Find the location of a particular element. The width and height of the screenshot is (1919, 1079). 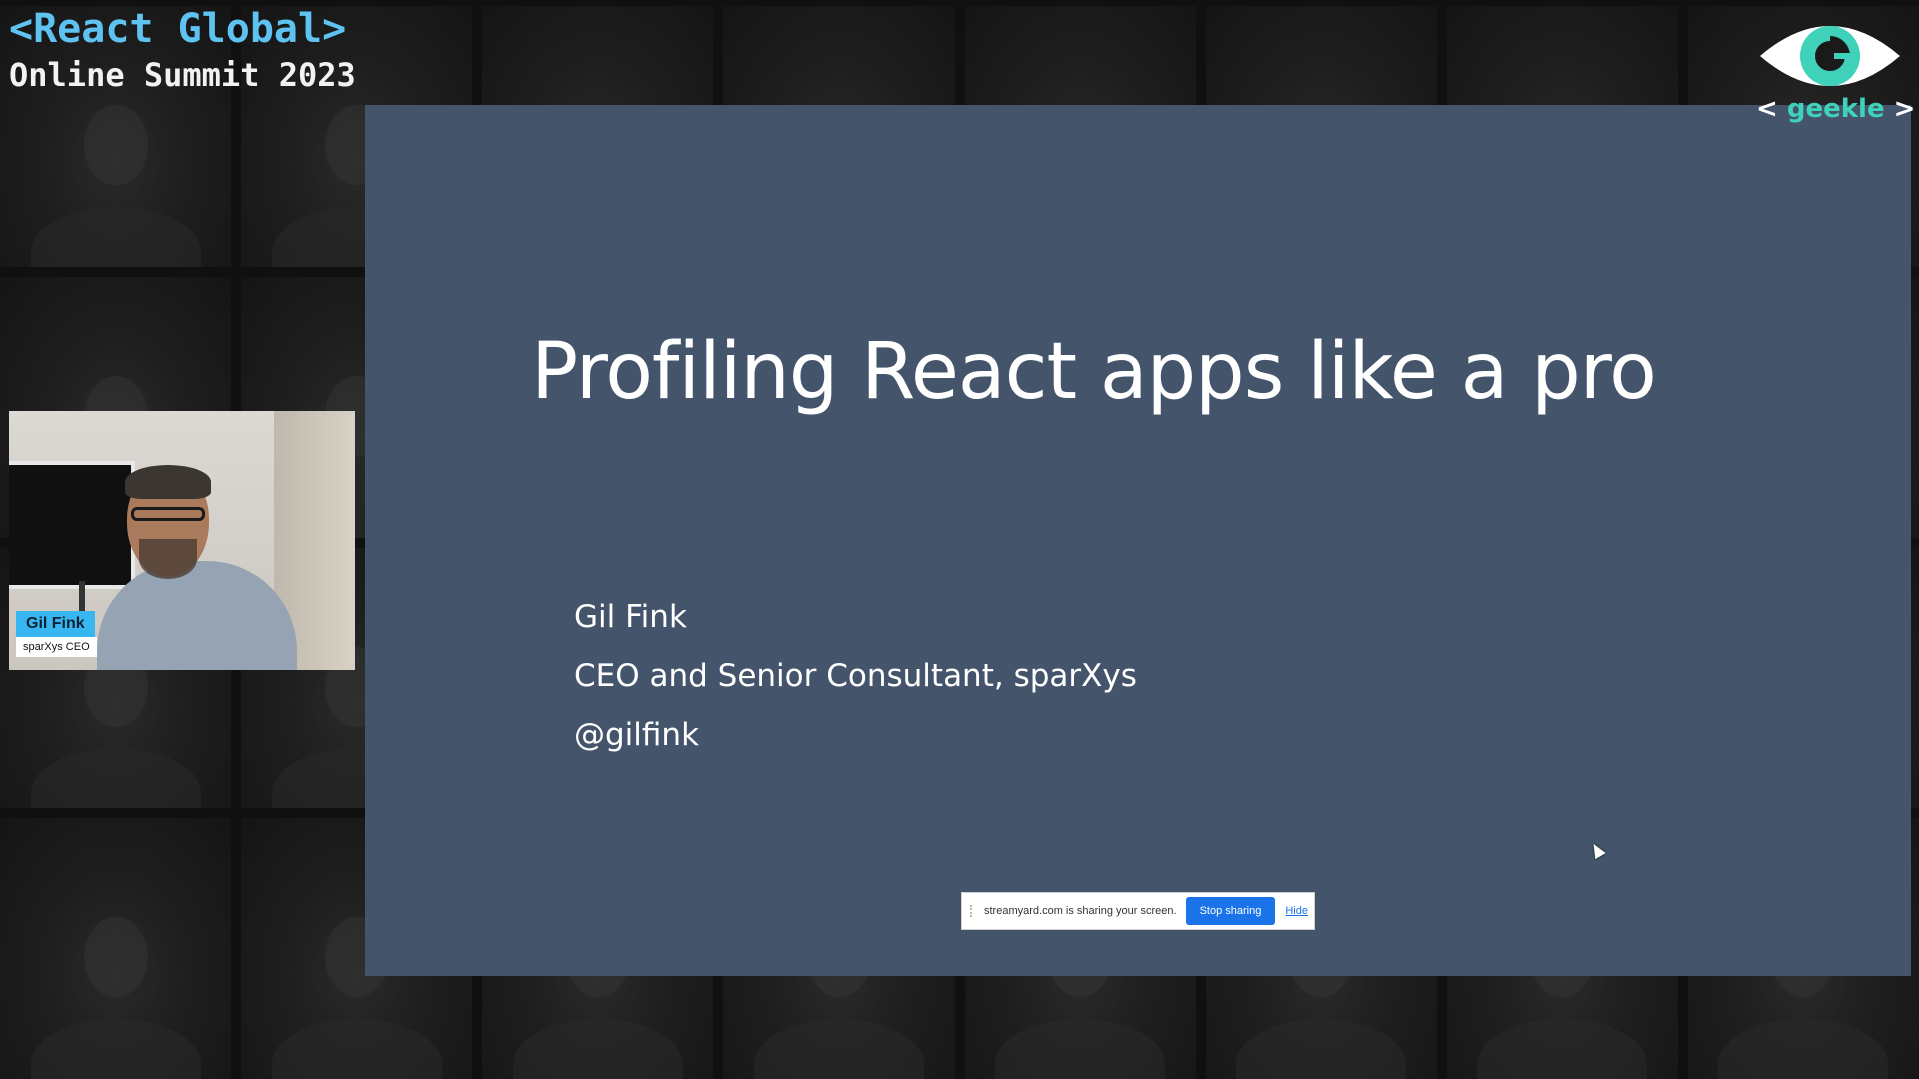

event-title: <React Global> Online Summit 2023 is located at coordinates (182, 52).